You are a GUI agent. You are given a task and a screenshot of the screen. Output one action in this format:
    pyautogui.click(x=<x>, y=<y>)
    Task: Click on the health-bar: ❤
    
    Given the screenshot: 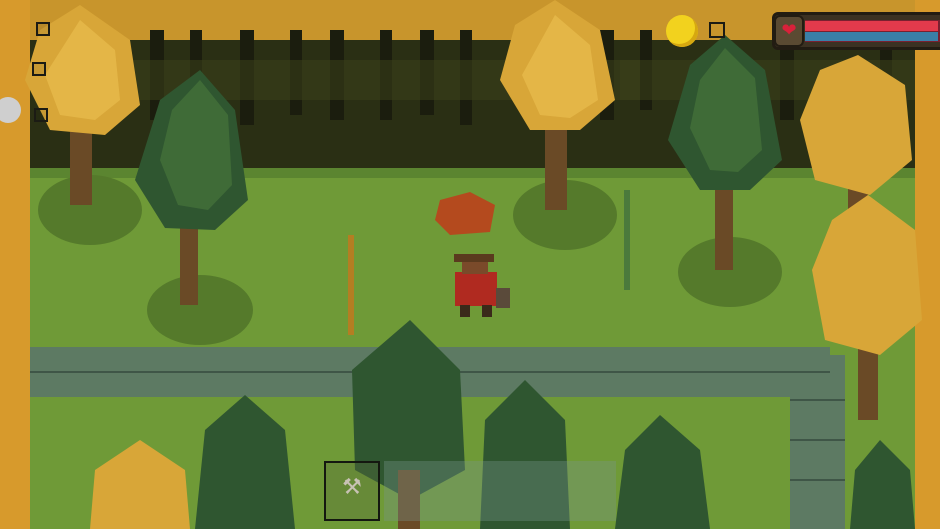 What is the action you would take?
    pyautogui.click(x=856, y=32)
    